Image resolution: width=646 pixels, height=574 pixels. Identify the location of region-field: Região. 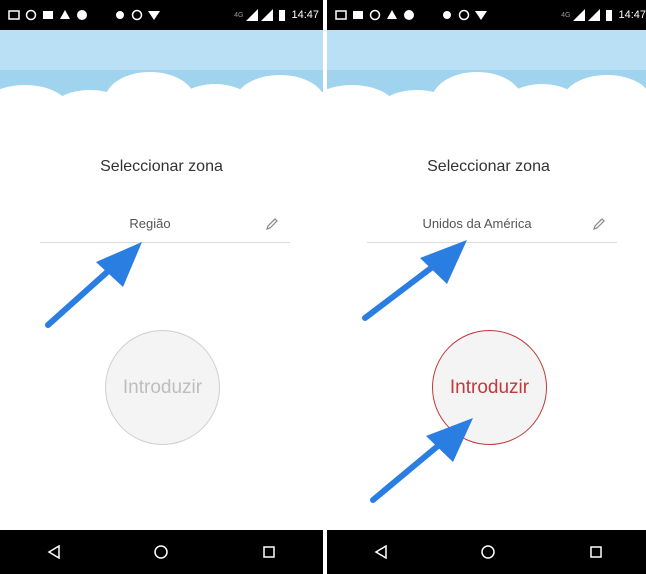
(165, 225).